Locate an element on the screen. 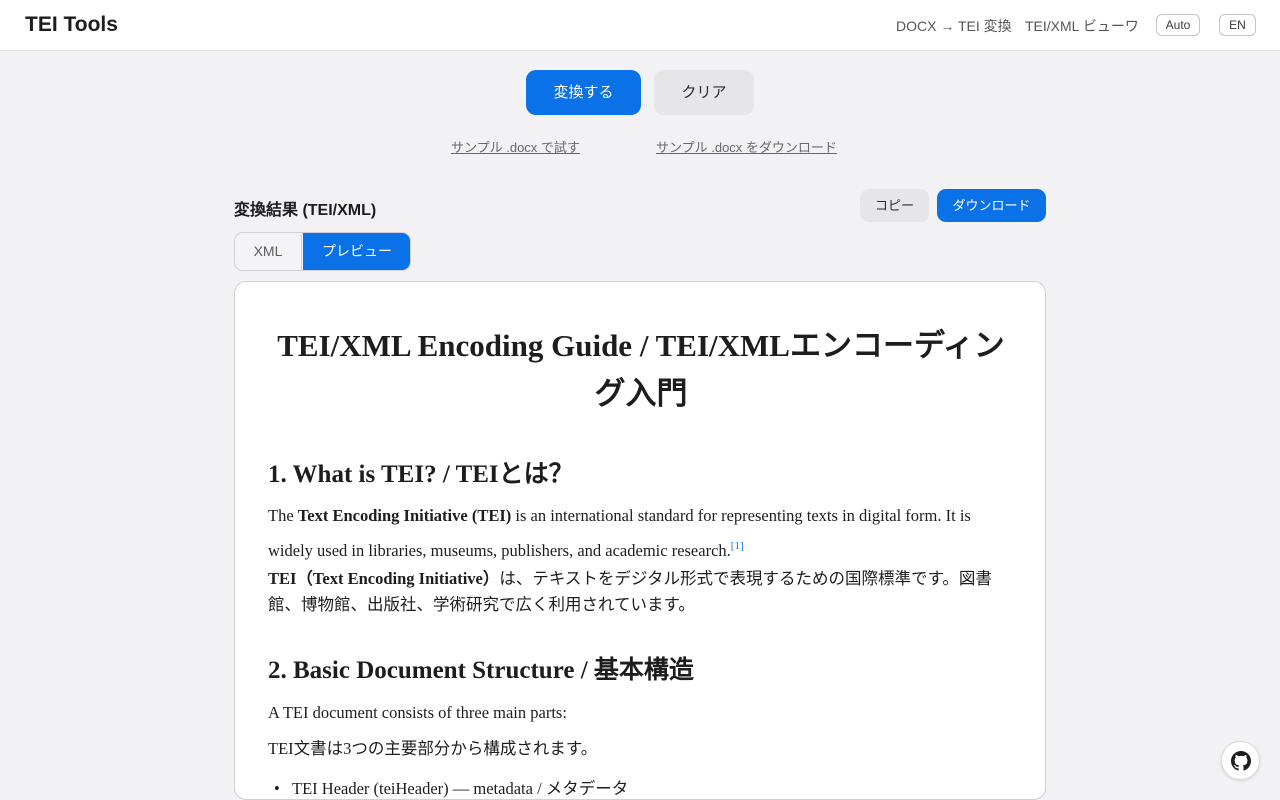 The height and width of the screenshot is (800, 1280). paragraph-structure-japanese: TEI文書は3つの主要部分から構成されます。 is located at coordinates (433, 748).